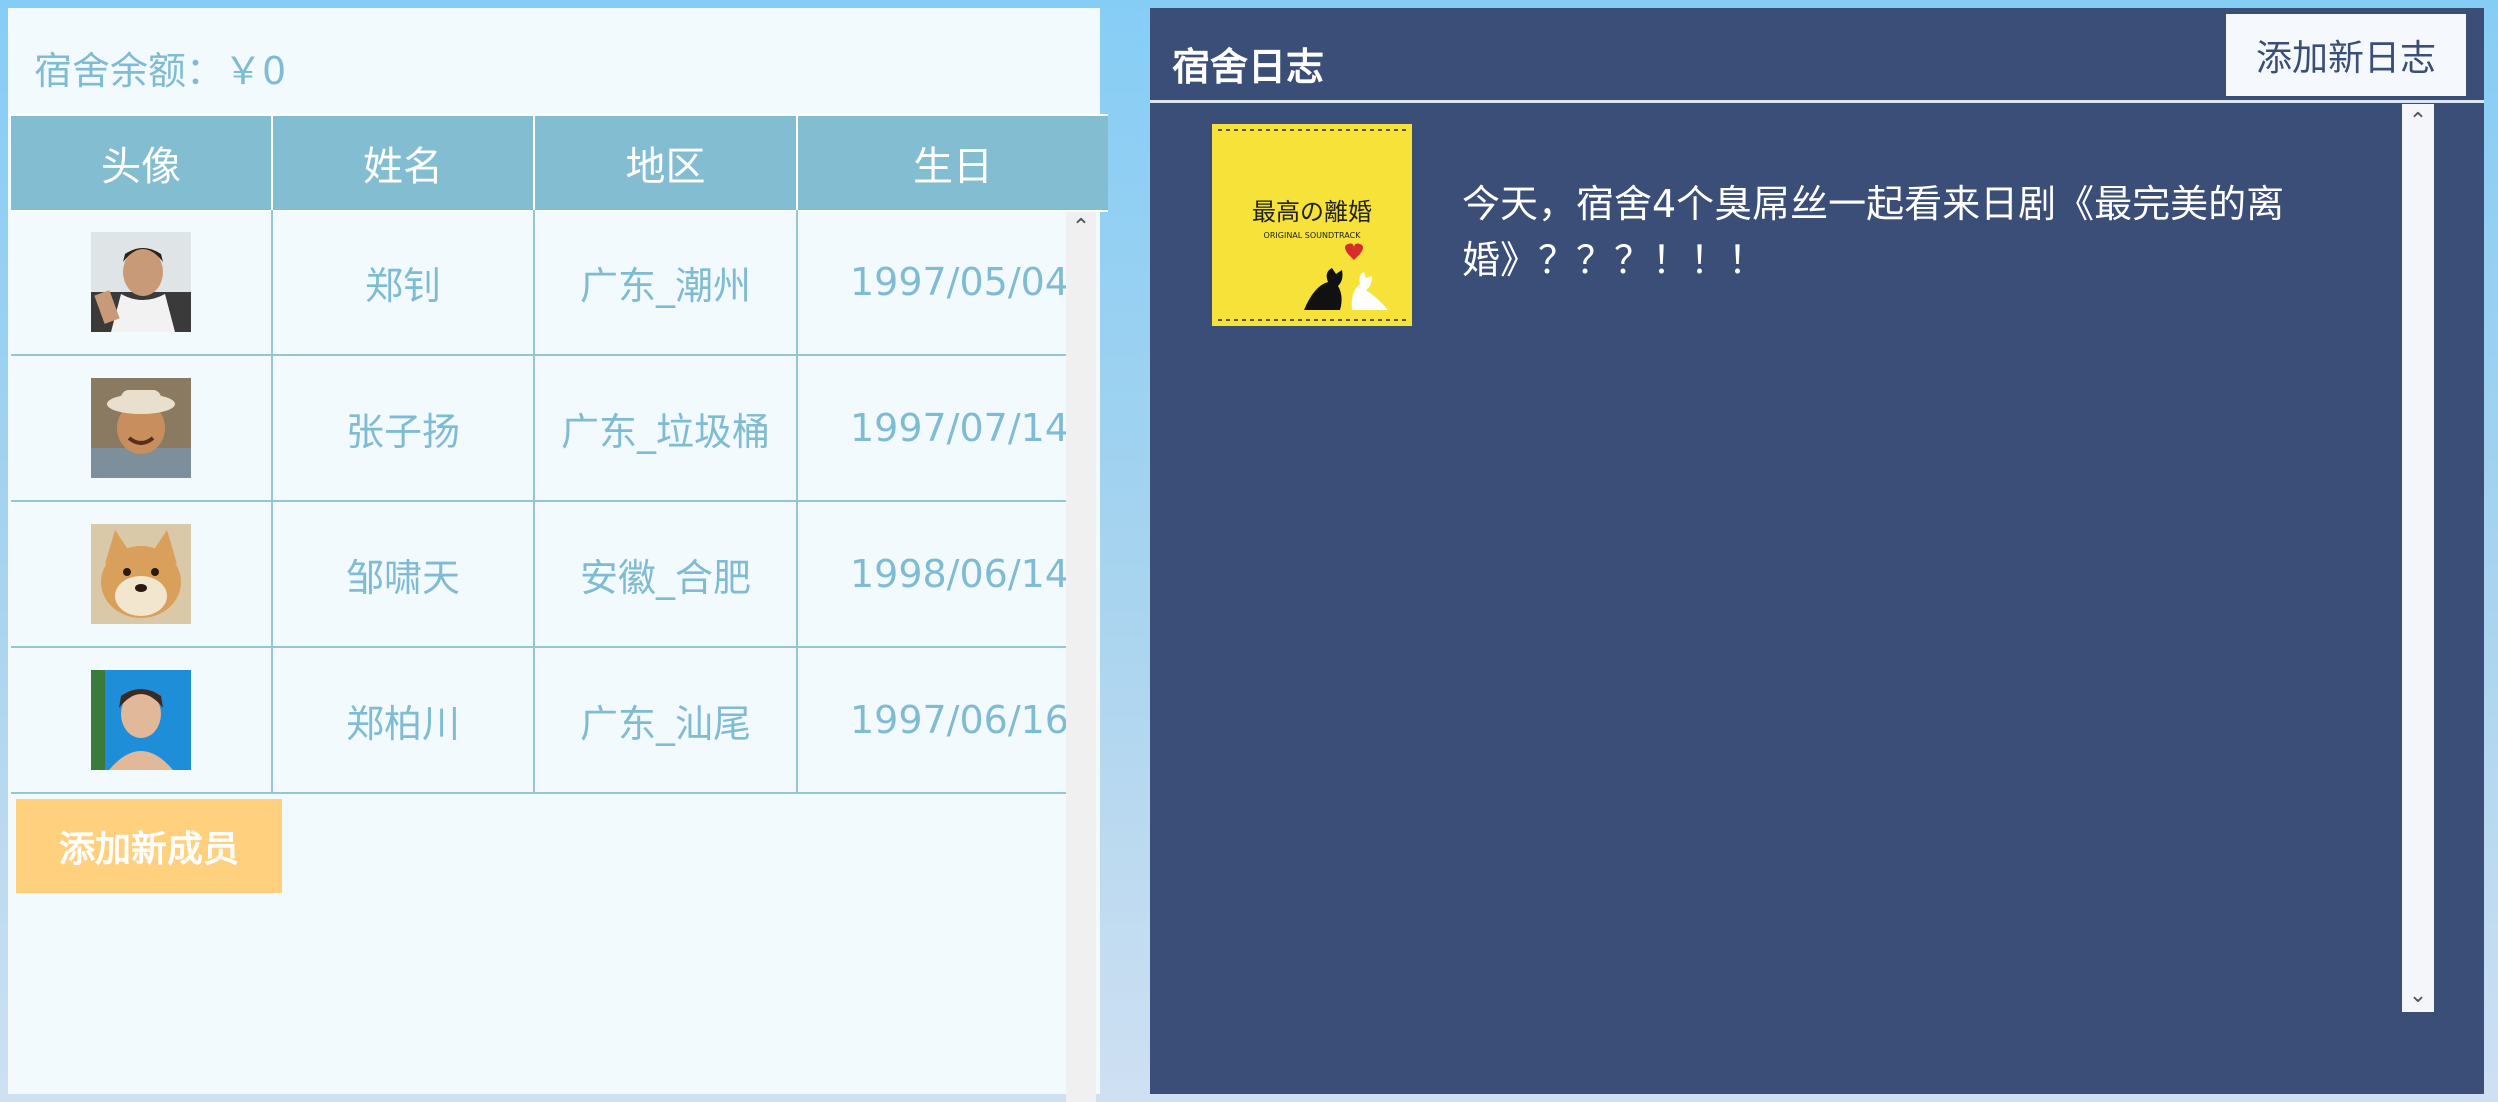 This screenshot has height=1102, width=2498. I want to click on drama-soundtrack-cover-image: 最高の離婚 ORIGINAL SOUNDTRACK, so click(1312, 225).